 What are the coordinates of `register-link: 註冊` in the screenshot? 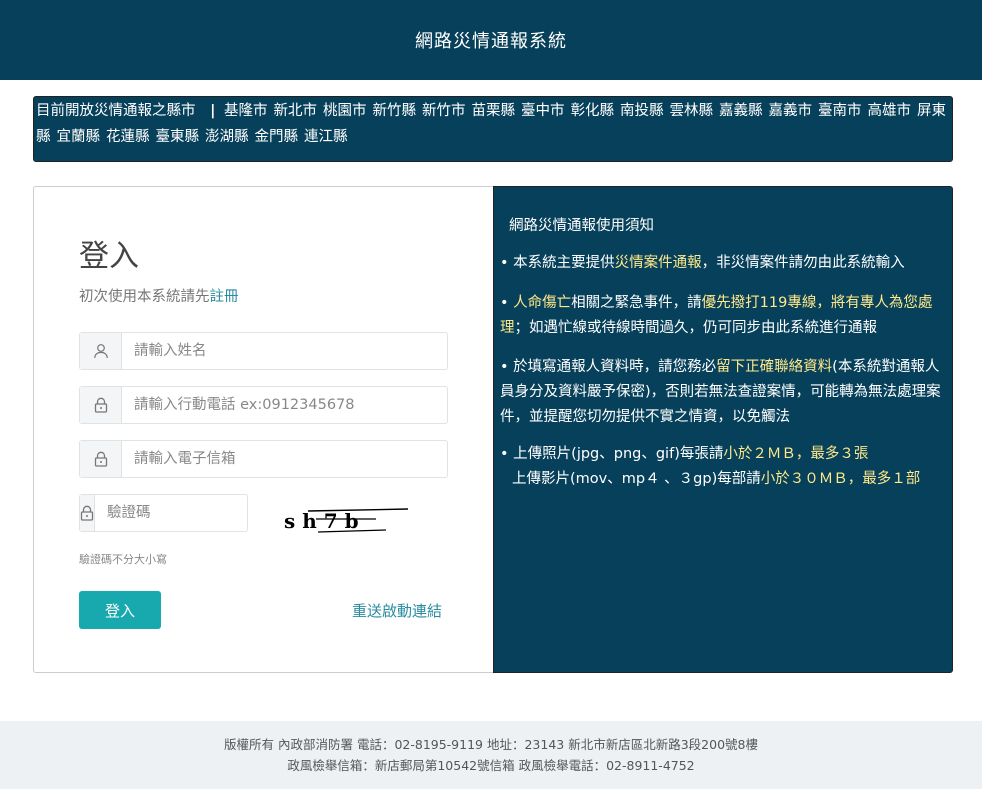 It's located at (224, 297).